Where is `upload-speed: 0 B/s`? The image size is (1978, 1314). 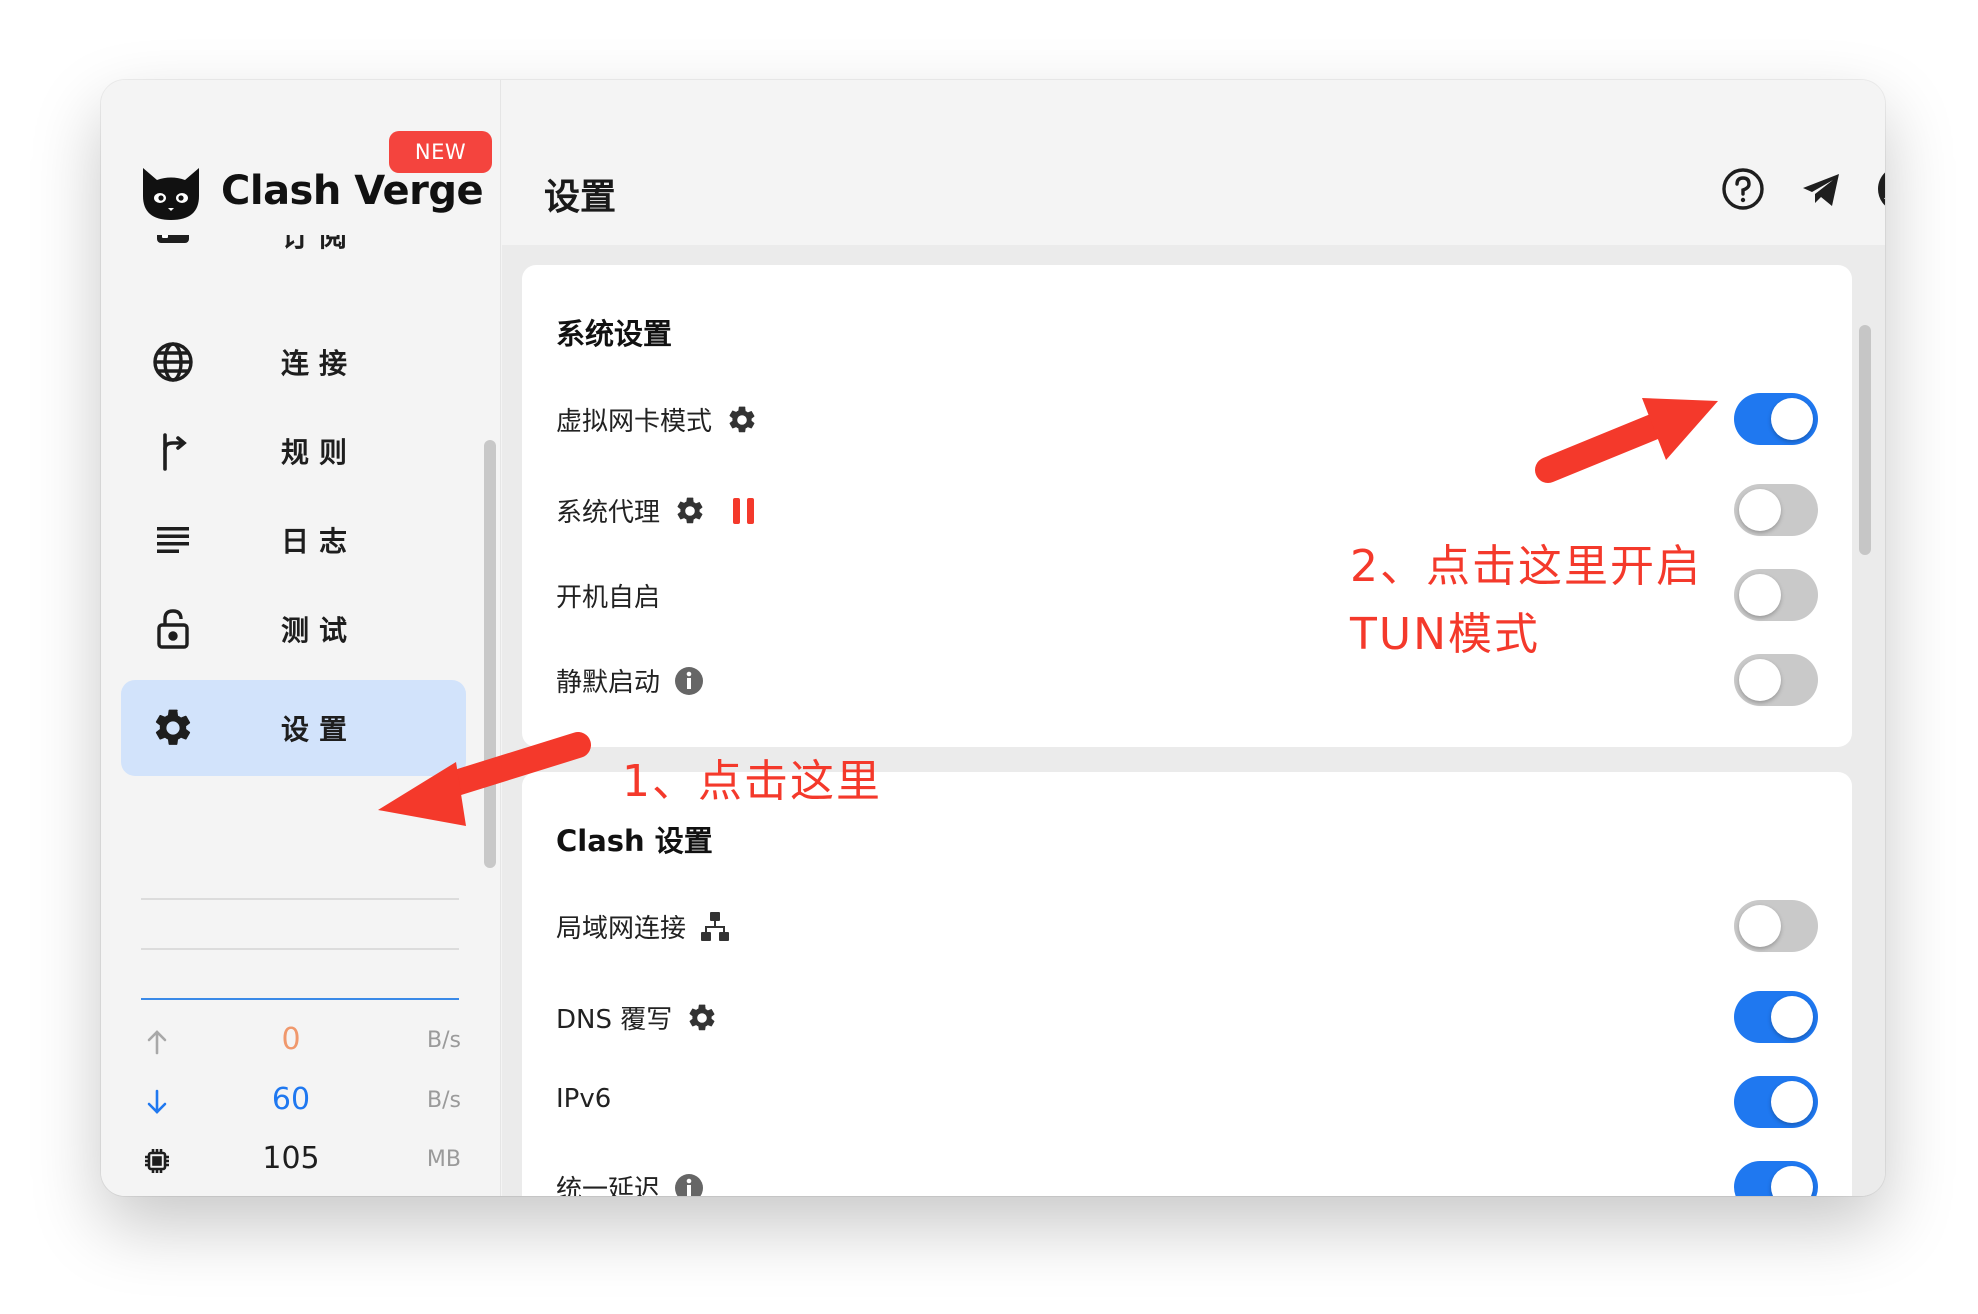 upload-speed: 0 B/s is located at coordinates (301, 1042).